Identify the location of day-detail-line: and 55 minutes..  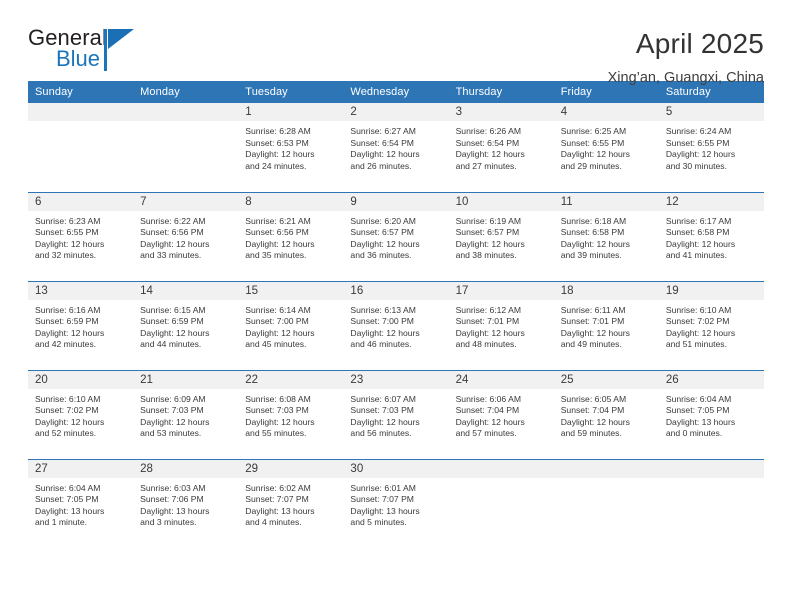
(276, 433).